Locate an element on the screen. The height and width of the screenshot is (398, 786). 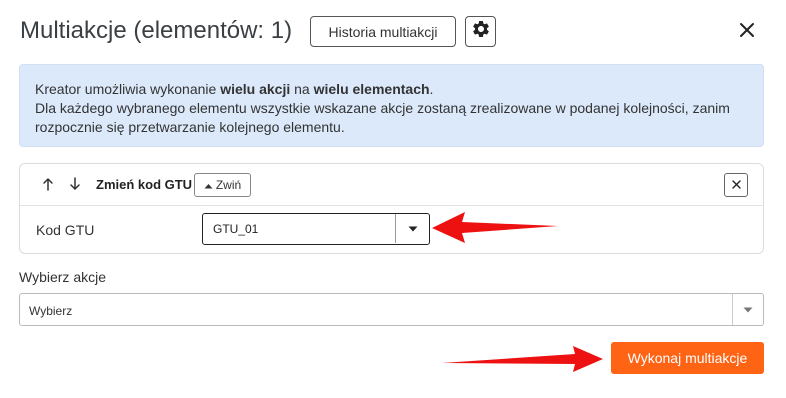
run-multiaction-button: Wykonaj multiakcje is located at coordinates (687, 358).